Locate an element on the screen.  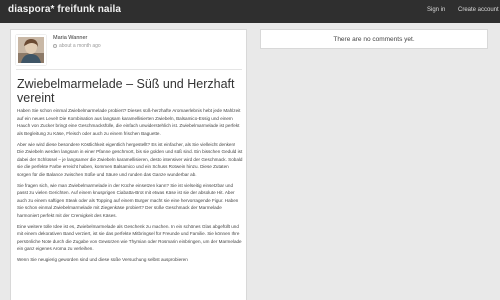
timestamp-text: about a month ago is located at coordinates (80, 46).